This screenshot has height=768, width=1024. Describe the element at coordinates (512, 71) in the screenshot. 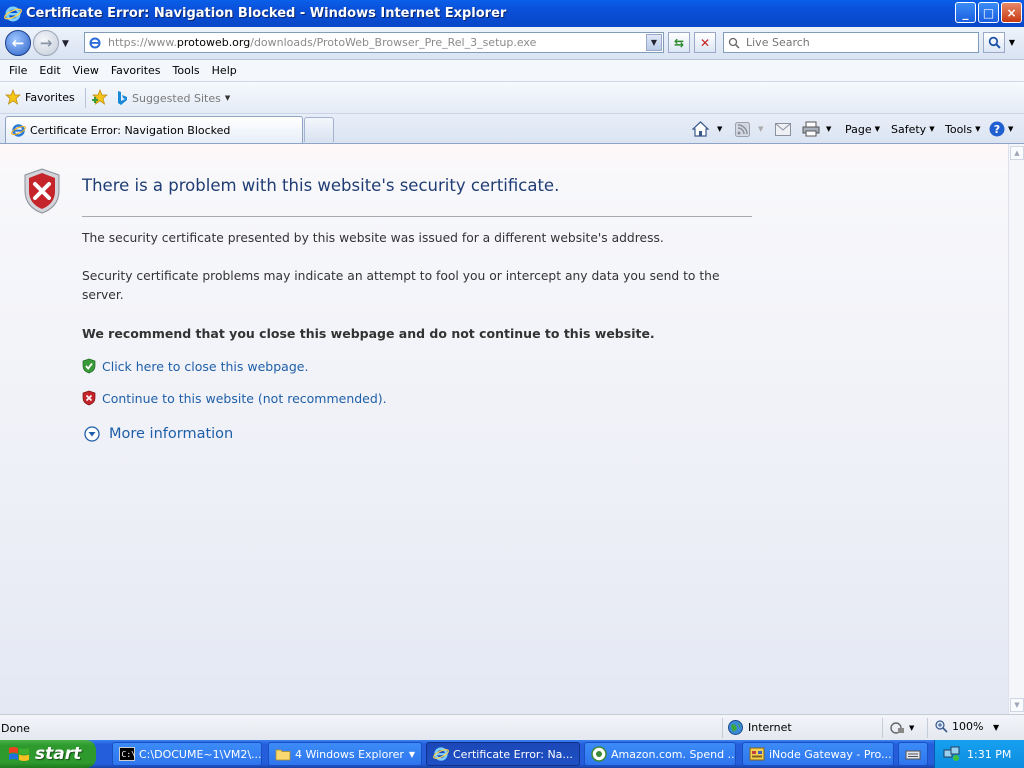

I see `menu-bar: File Edit View Favorites Tools Help` at that location.